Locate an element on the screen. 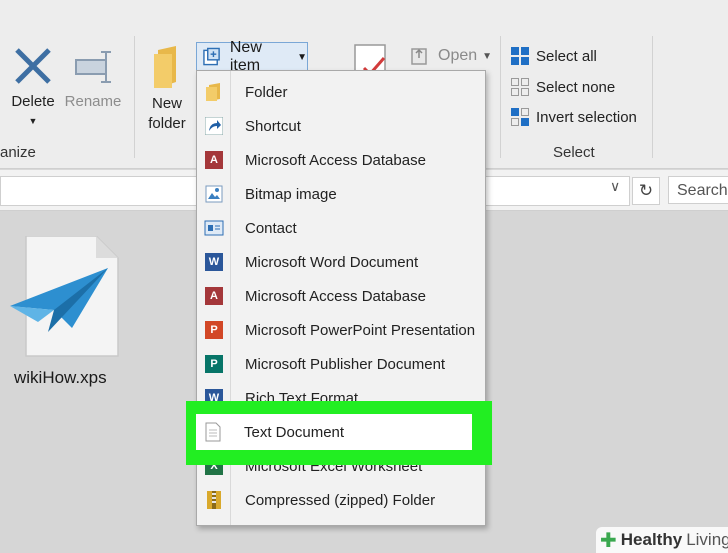  new-folder-label-line2: folder is located at coordinates (167, 123).